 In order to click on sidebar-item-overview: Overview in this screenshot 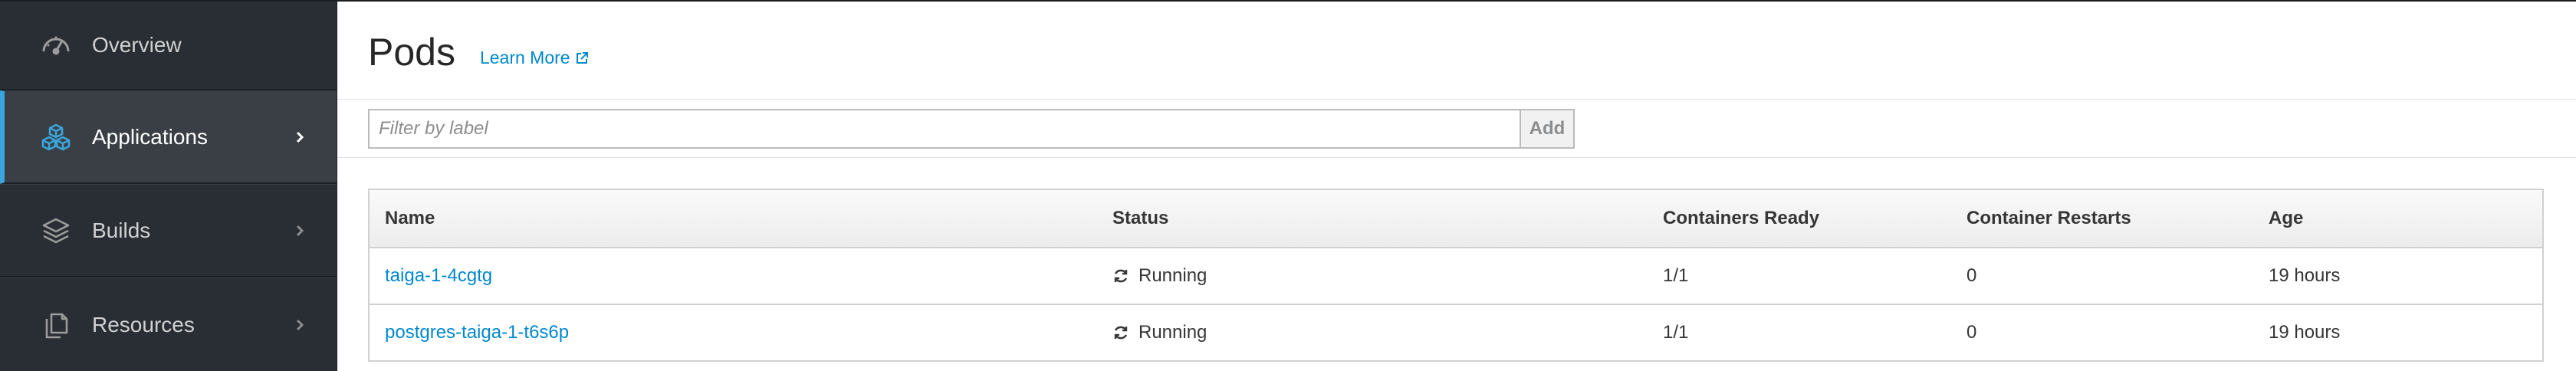, I will do `click(169, 46)`.